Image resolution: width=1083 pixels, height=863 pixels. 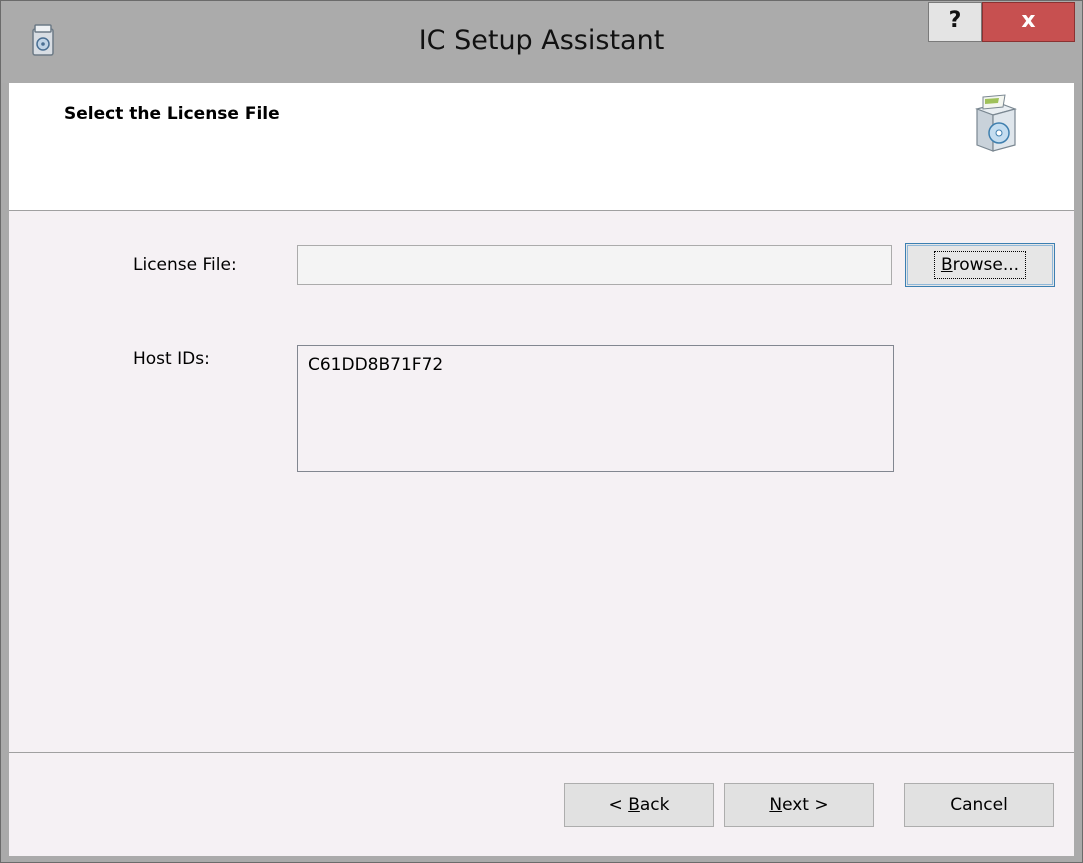 I want to click on browse-mnemonic: B, so click(x=946, y=265).